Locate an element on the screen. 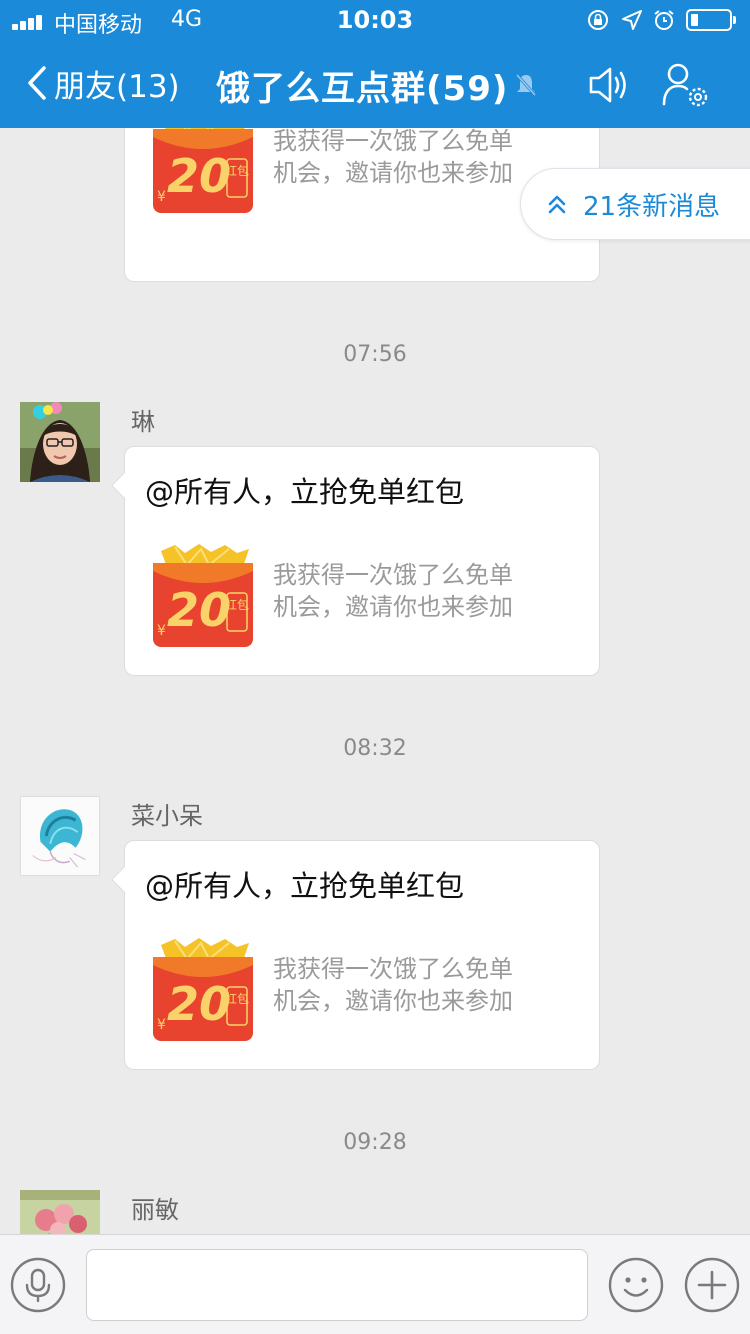 This screenshot has width=750, height=1334. sender-name: 菜小呆 is located at coordinates (167, 816).